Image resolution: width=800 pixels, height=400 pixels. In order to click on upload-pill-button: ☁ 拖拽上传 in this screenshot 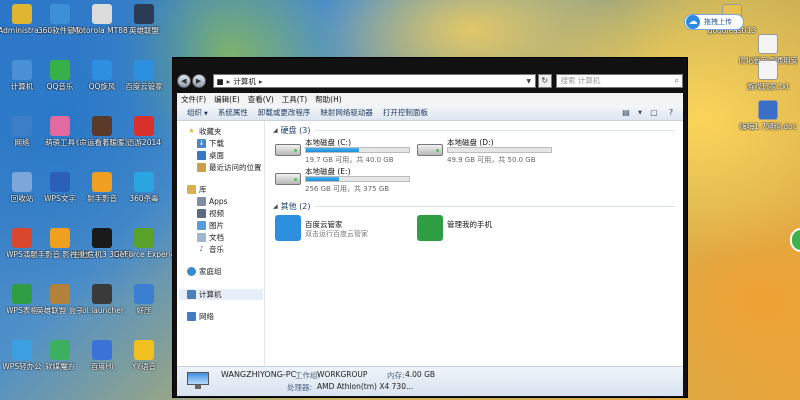, I will do `click(714, 22)`.